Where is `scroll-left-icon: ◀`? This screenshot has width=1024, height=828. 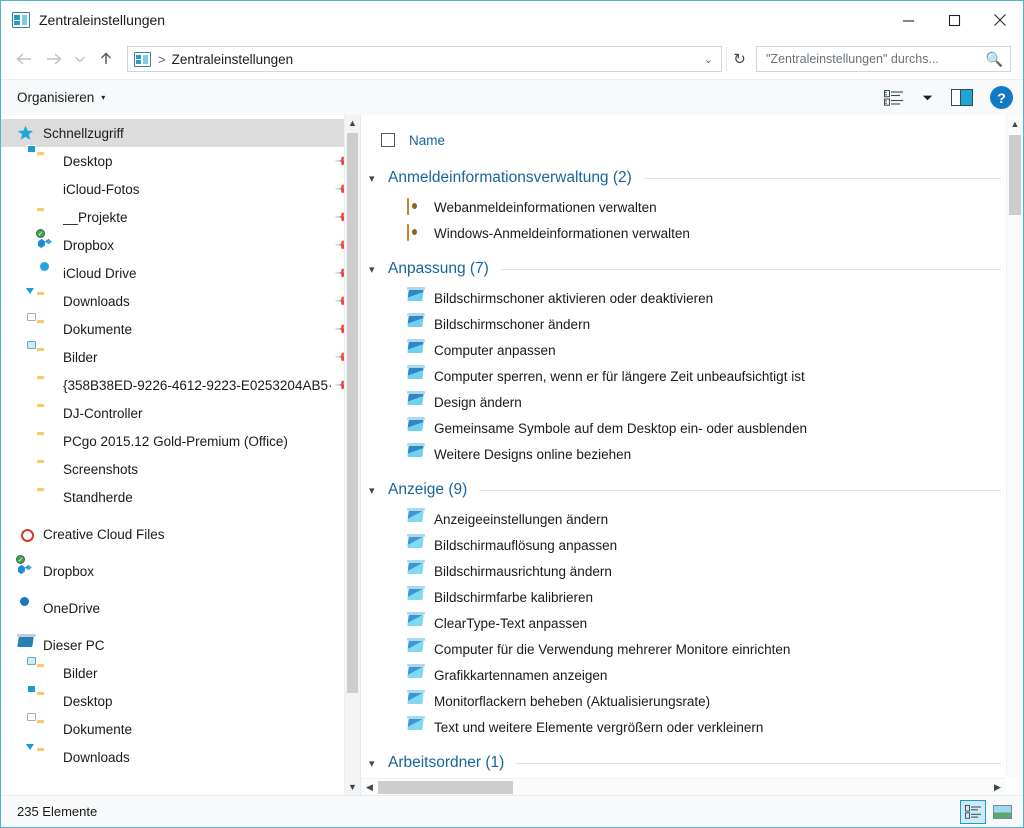
scroll-left-icon: ◀ is located at coordinates (369, 787).